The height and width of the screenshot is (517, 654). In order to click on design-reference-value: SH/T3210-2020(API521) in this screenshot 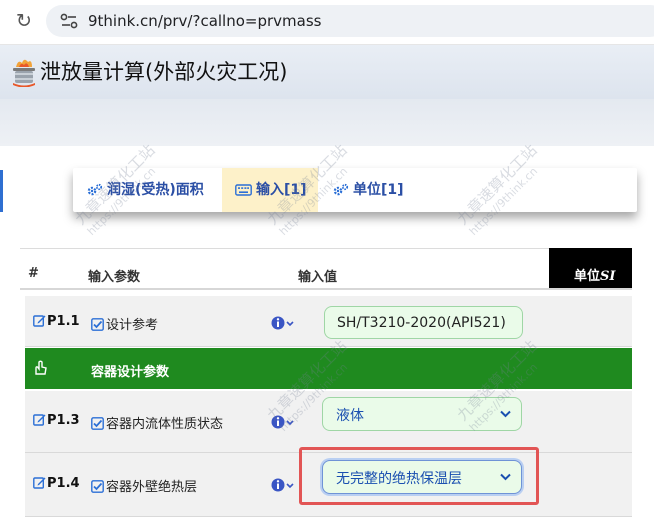, I will do `click(421, 323)`.